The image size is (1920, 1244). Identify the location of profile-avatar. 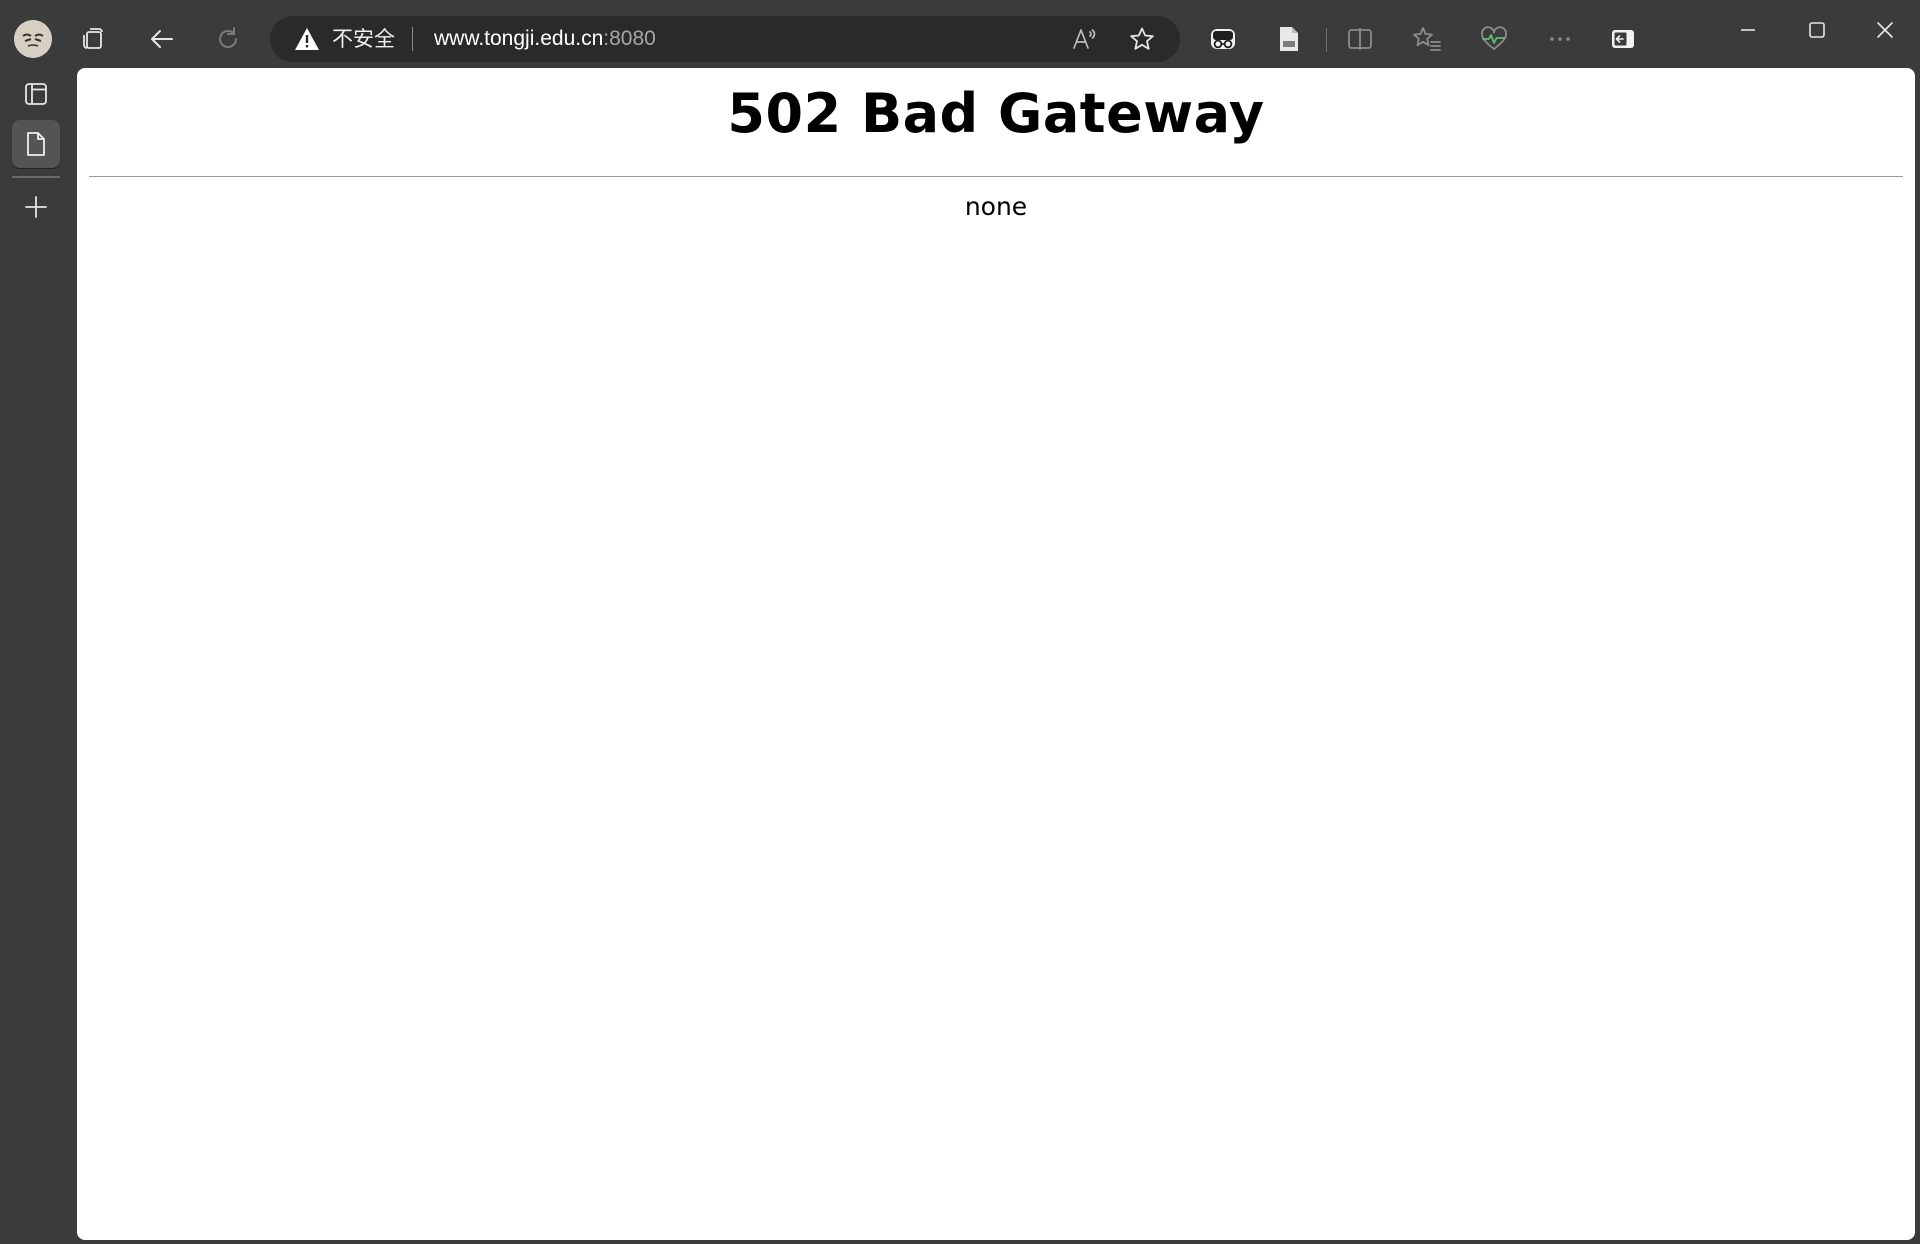
(33, 39).